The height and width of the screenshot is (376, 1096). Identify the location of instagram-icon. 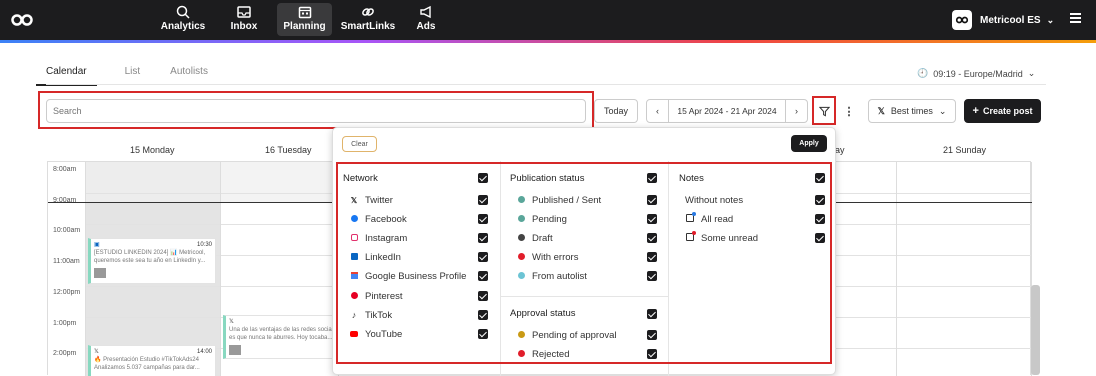
(354, 238).